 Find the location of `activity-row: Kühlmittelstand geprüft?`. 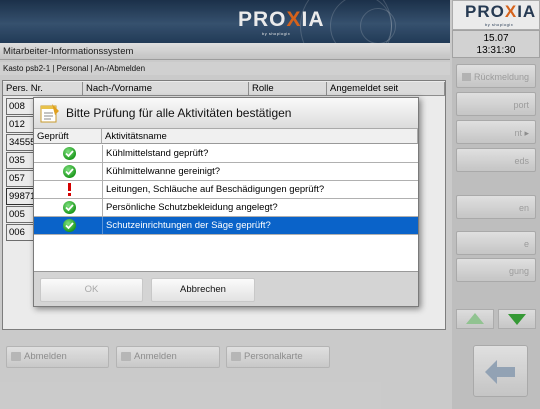

activity-row: Kühlmittelstand geprüft? is located at coordinates (226, 154).